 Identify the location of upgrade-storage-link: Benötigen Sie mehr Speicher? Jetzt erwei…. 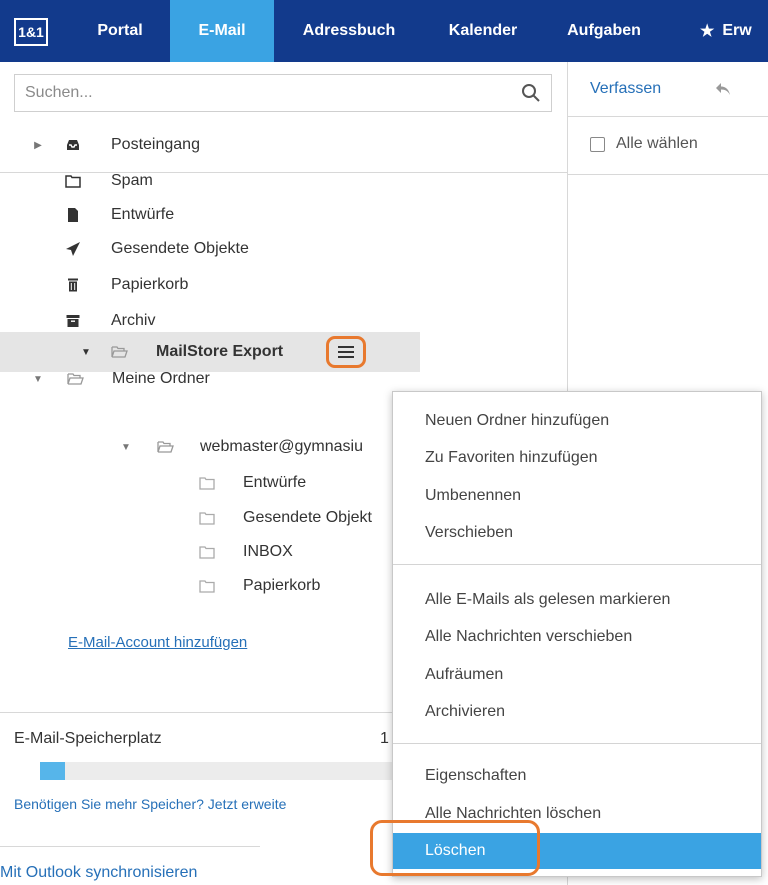
(150, 804).